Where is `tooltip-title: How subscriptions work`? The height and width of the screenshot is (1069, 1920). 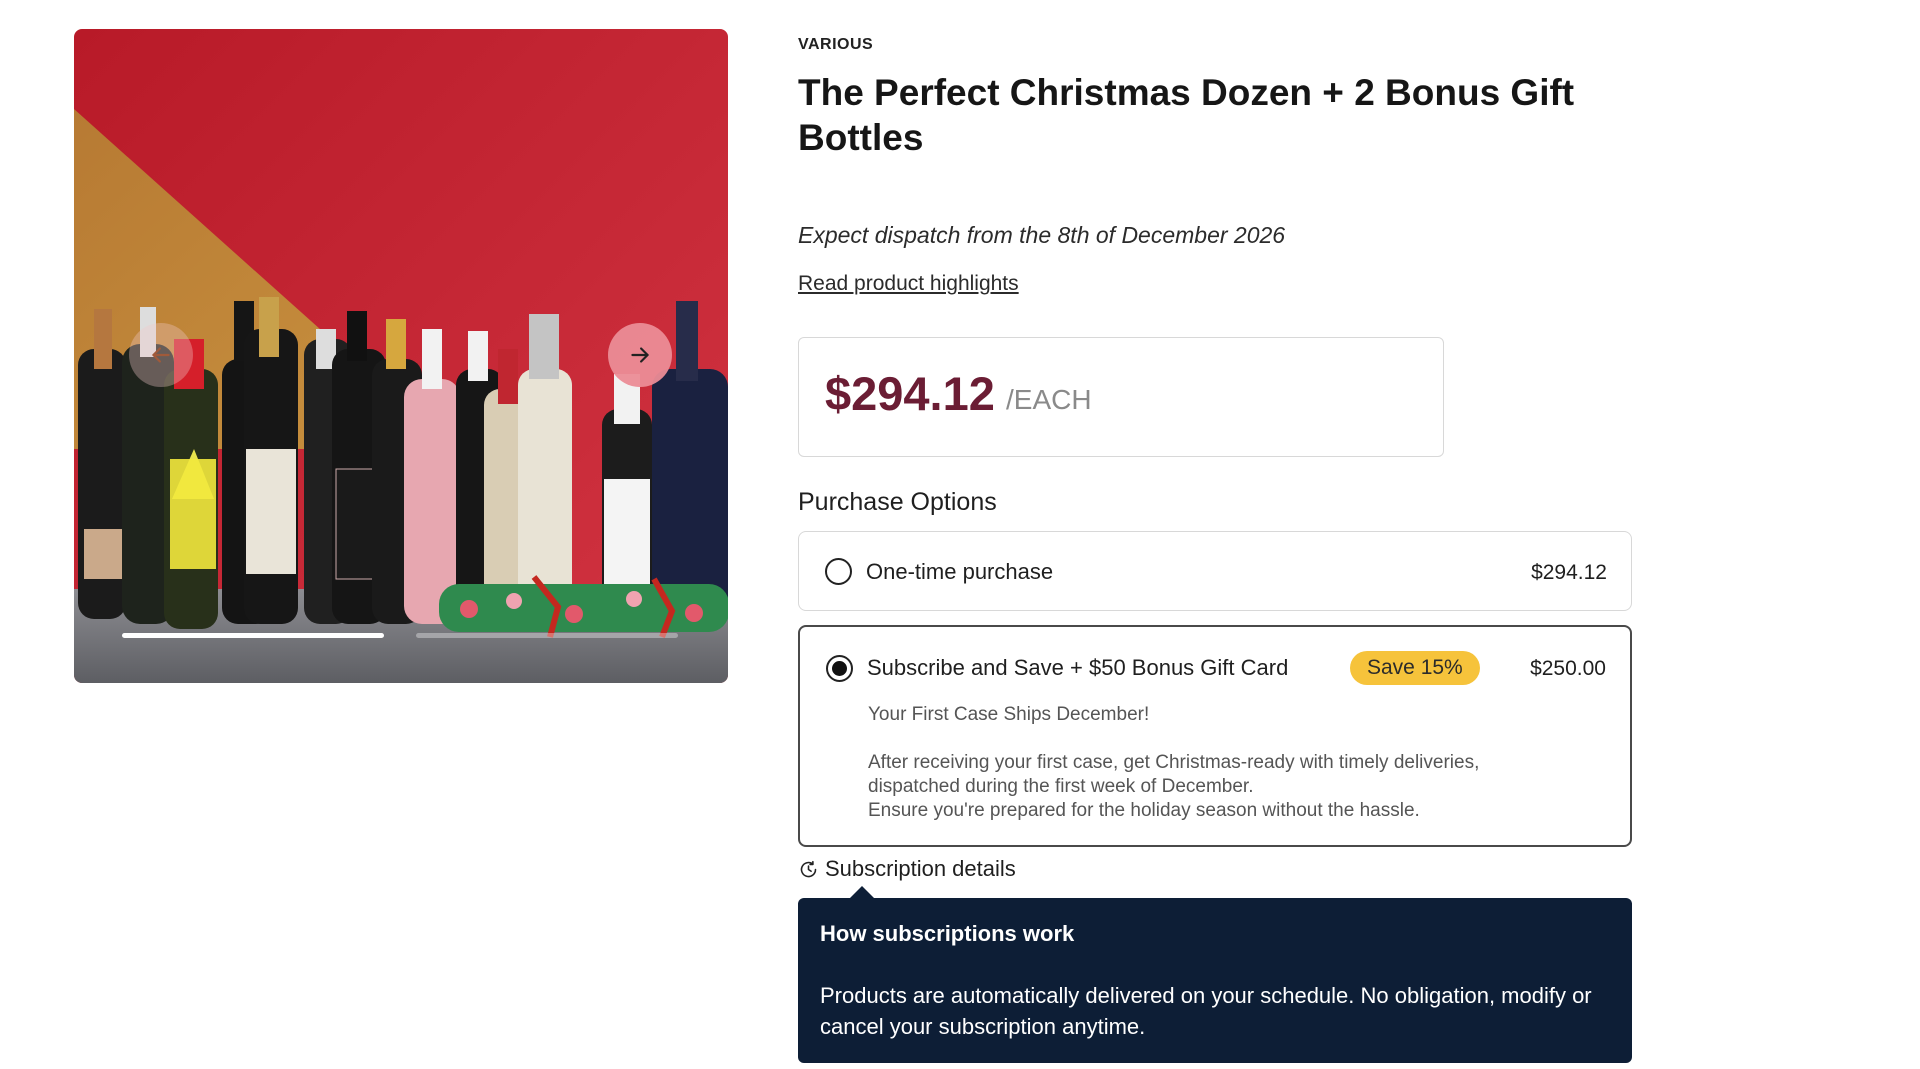
tooltip-title: How subscriptions work is located at coordinates (947, 933).